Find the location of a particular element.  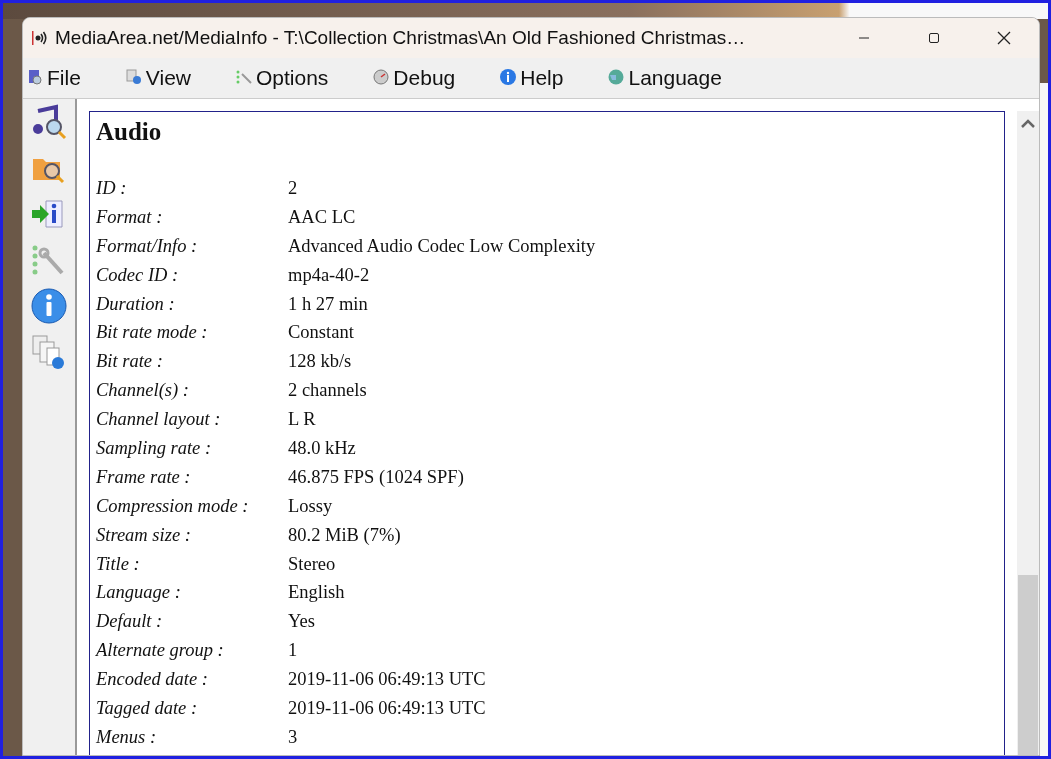

menu-item: View is located at coordinates (157, 78).